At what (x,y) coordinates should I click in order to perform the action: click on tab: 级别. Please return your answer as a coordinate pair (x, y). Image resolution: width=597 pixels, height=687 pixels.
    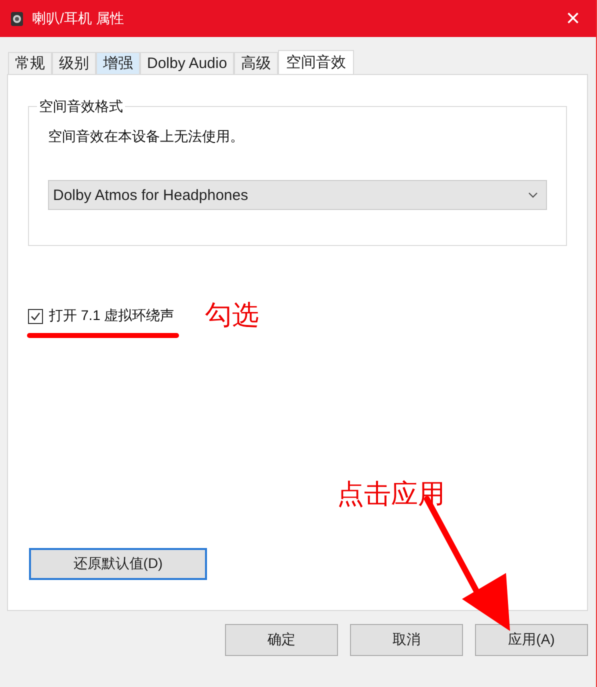
    Looking at the image, I should click on (74, 63).